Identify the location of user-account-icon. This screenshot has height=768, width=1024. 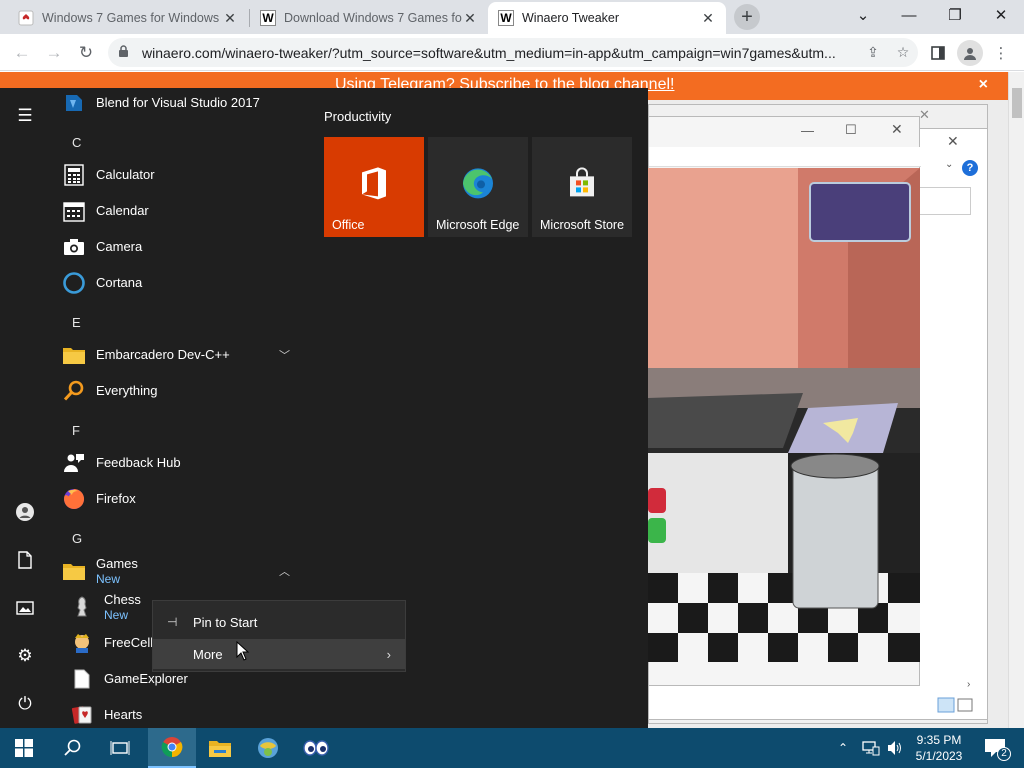
(25, 512).